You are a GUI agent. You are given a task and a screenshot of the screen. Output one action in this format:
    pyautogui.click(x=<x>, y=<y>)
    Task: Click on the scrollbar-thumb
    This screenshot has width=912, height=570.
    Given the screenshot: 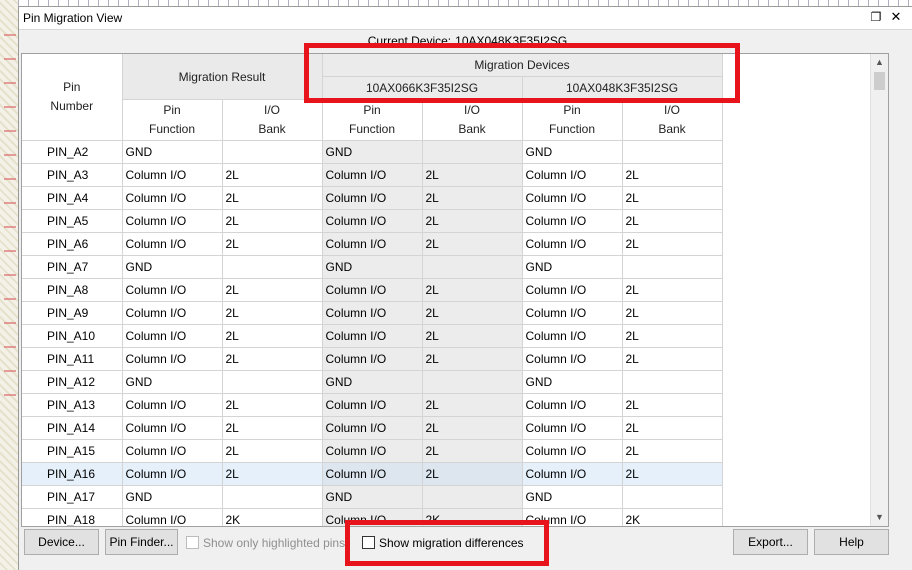 What is the action you would take?
    pyautogui.click(x=879, y=81)
    